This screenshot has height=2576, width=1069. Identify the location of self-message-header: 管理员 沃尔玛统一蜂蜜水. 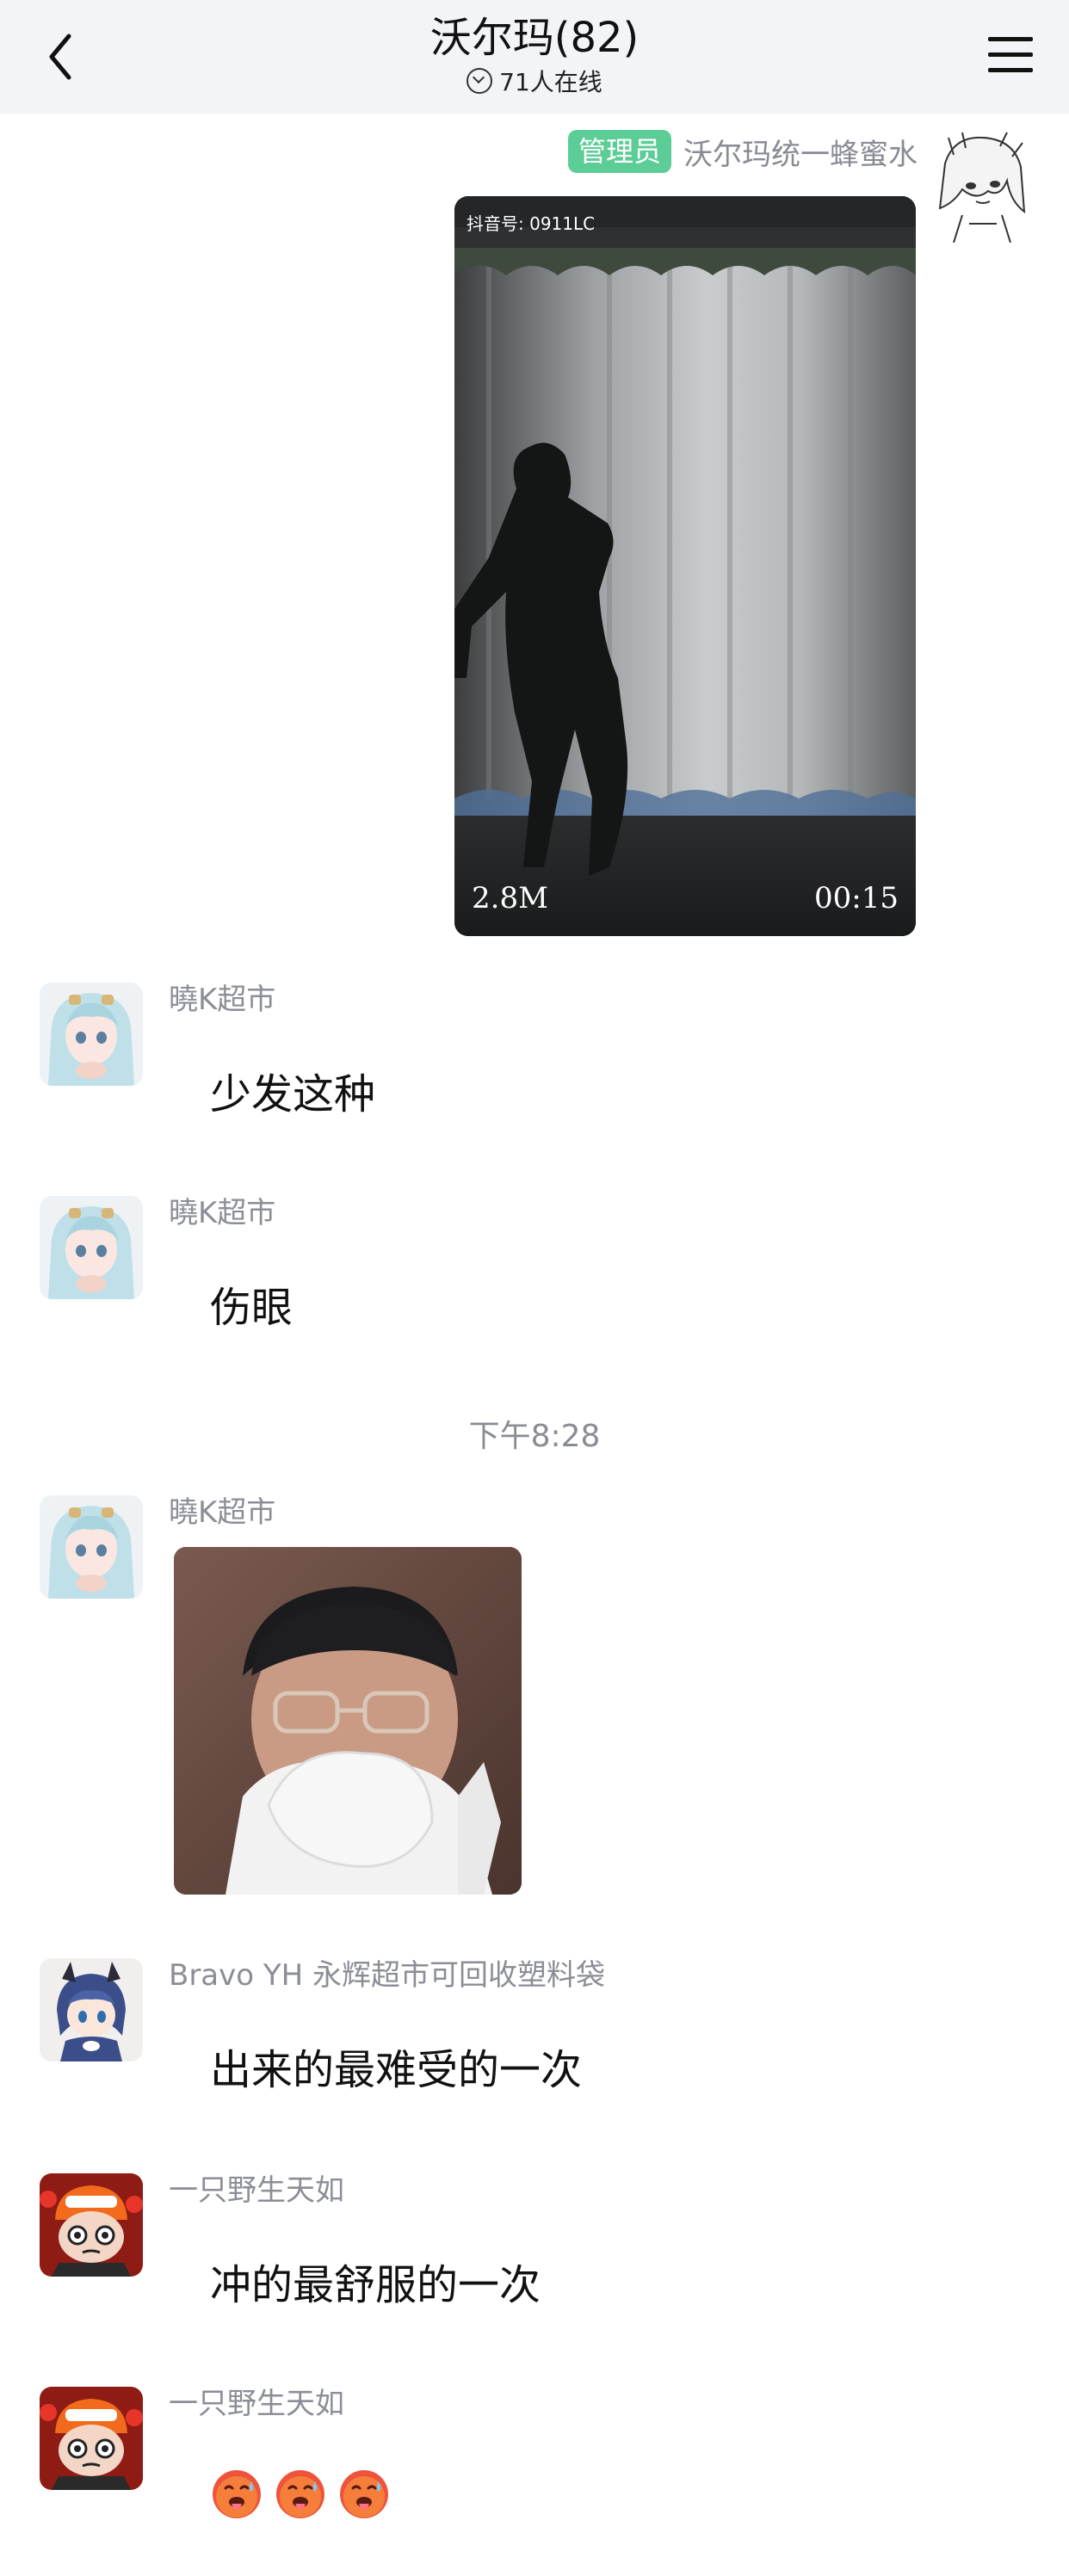
(743, 151).